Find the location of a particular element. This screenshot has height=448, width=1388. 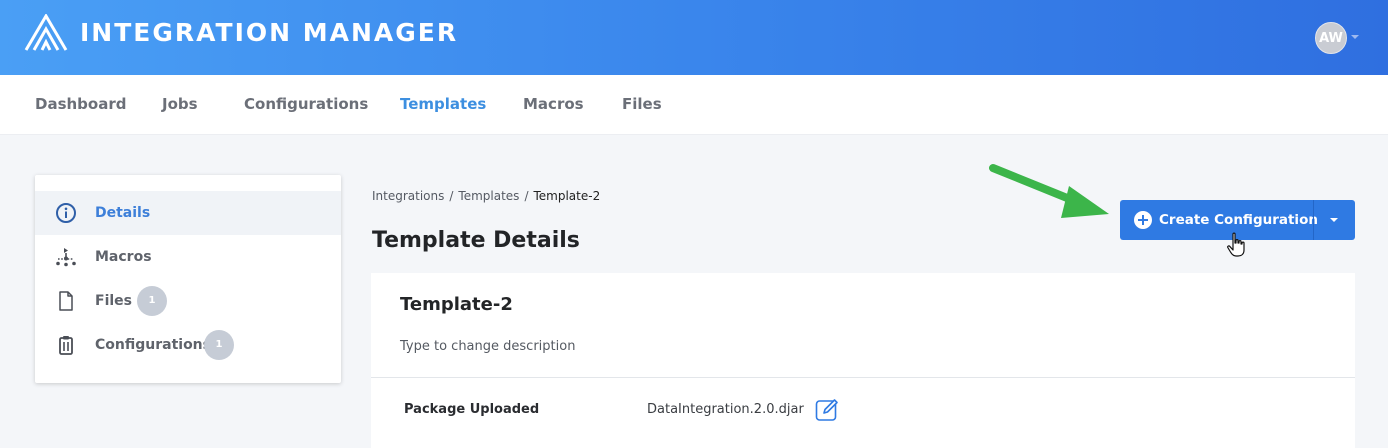

user-avatar: AW is located at coordinates (1331, 38).